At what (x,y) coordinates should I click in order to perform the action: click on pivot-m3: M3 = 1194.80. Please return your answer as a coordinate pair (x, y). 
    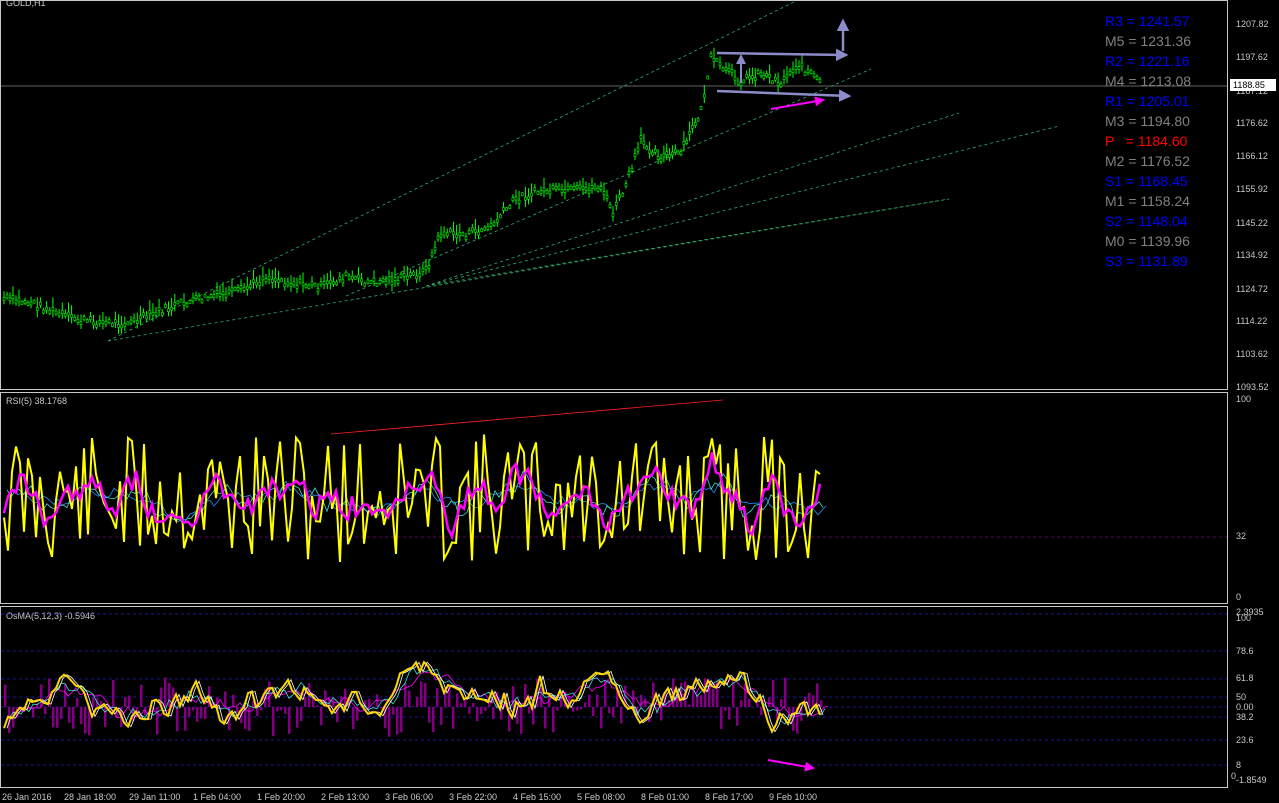
    Looking at the image, I should click on (1147, 121).